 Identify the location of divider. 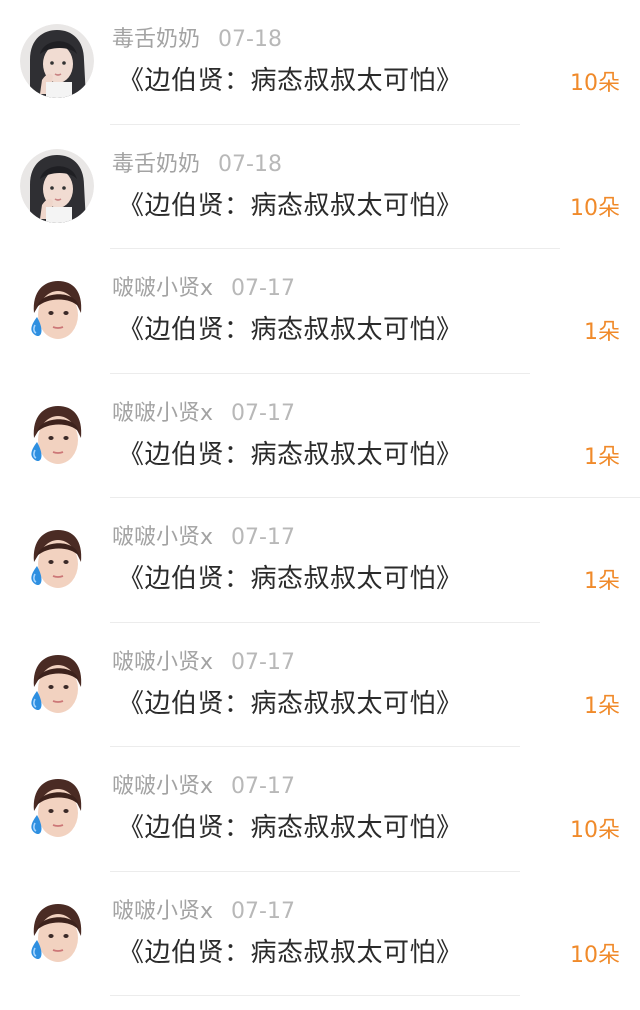
(315, 995).